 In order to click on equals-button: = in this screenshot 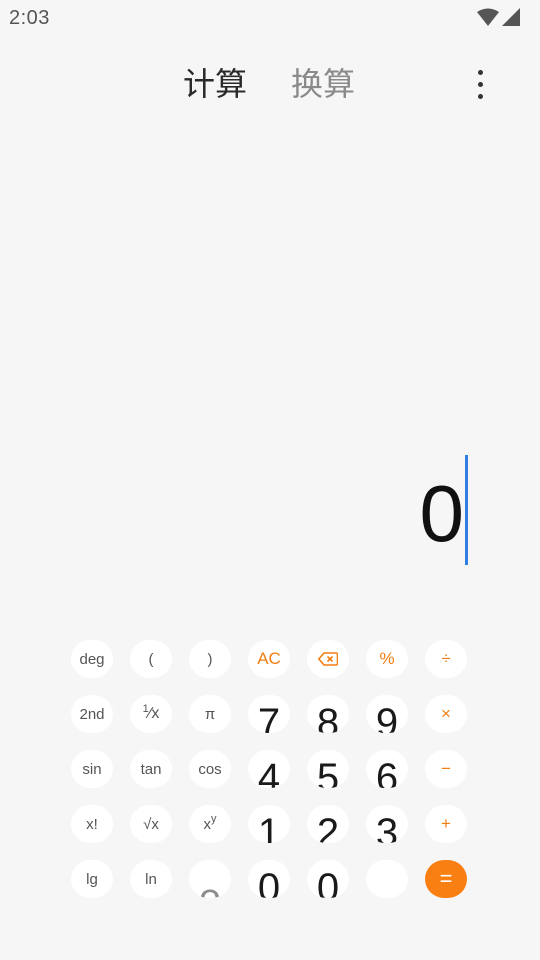, I will do `click(446, 879)`.